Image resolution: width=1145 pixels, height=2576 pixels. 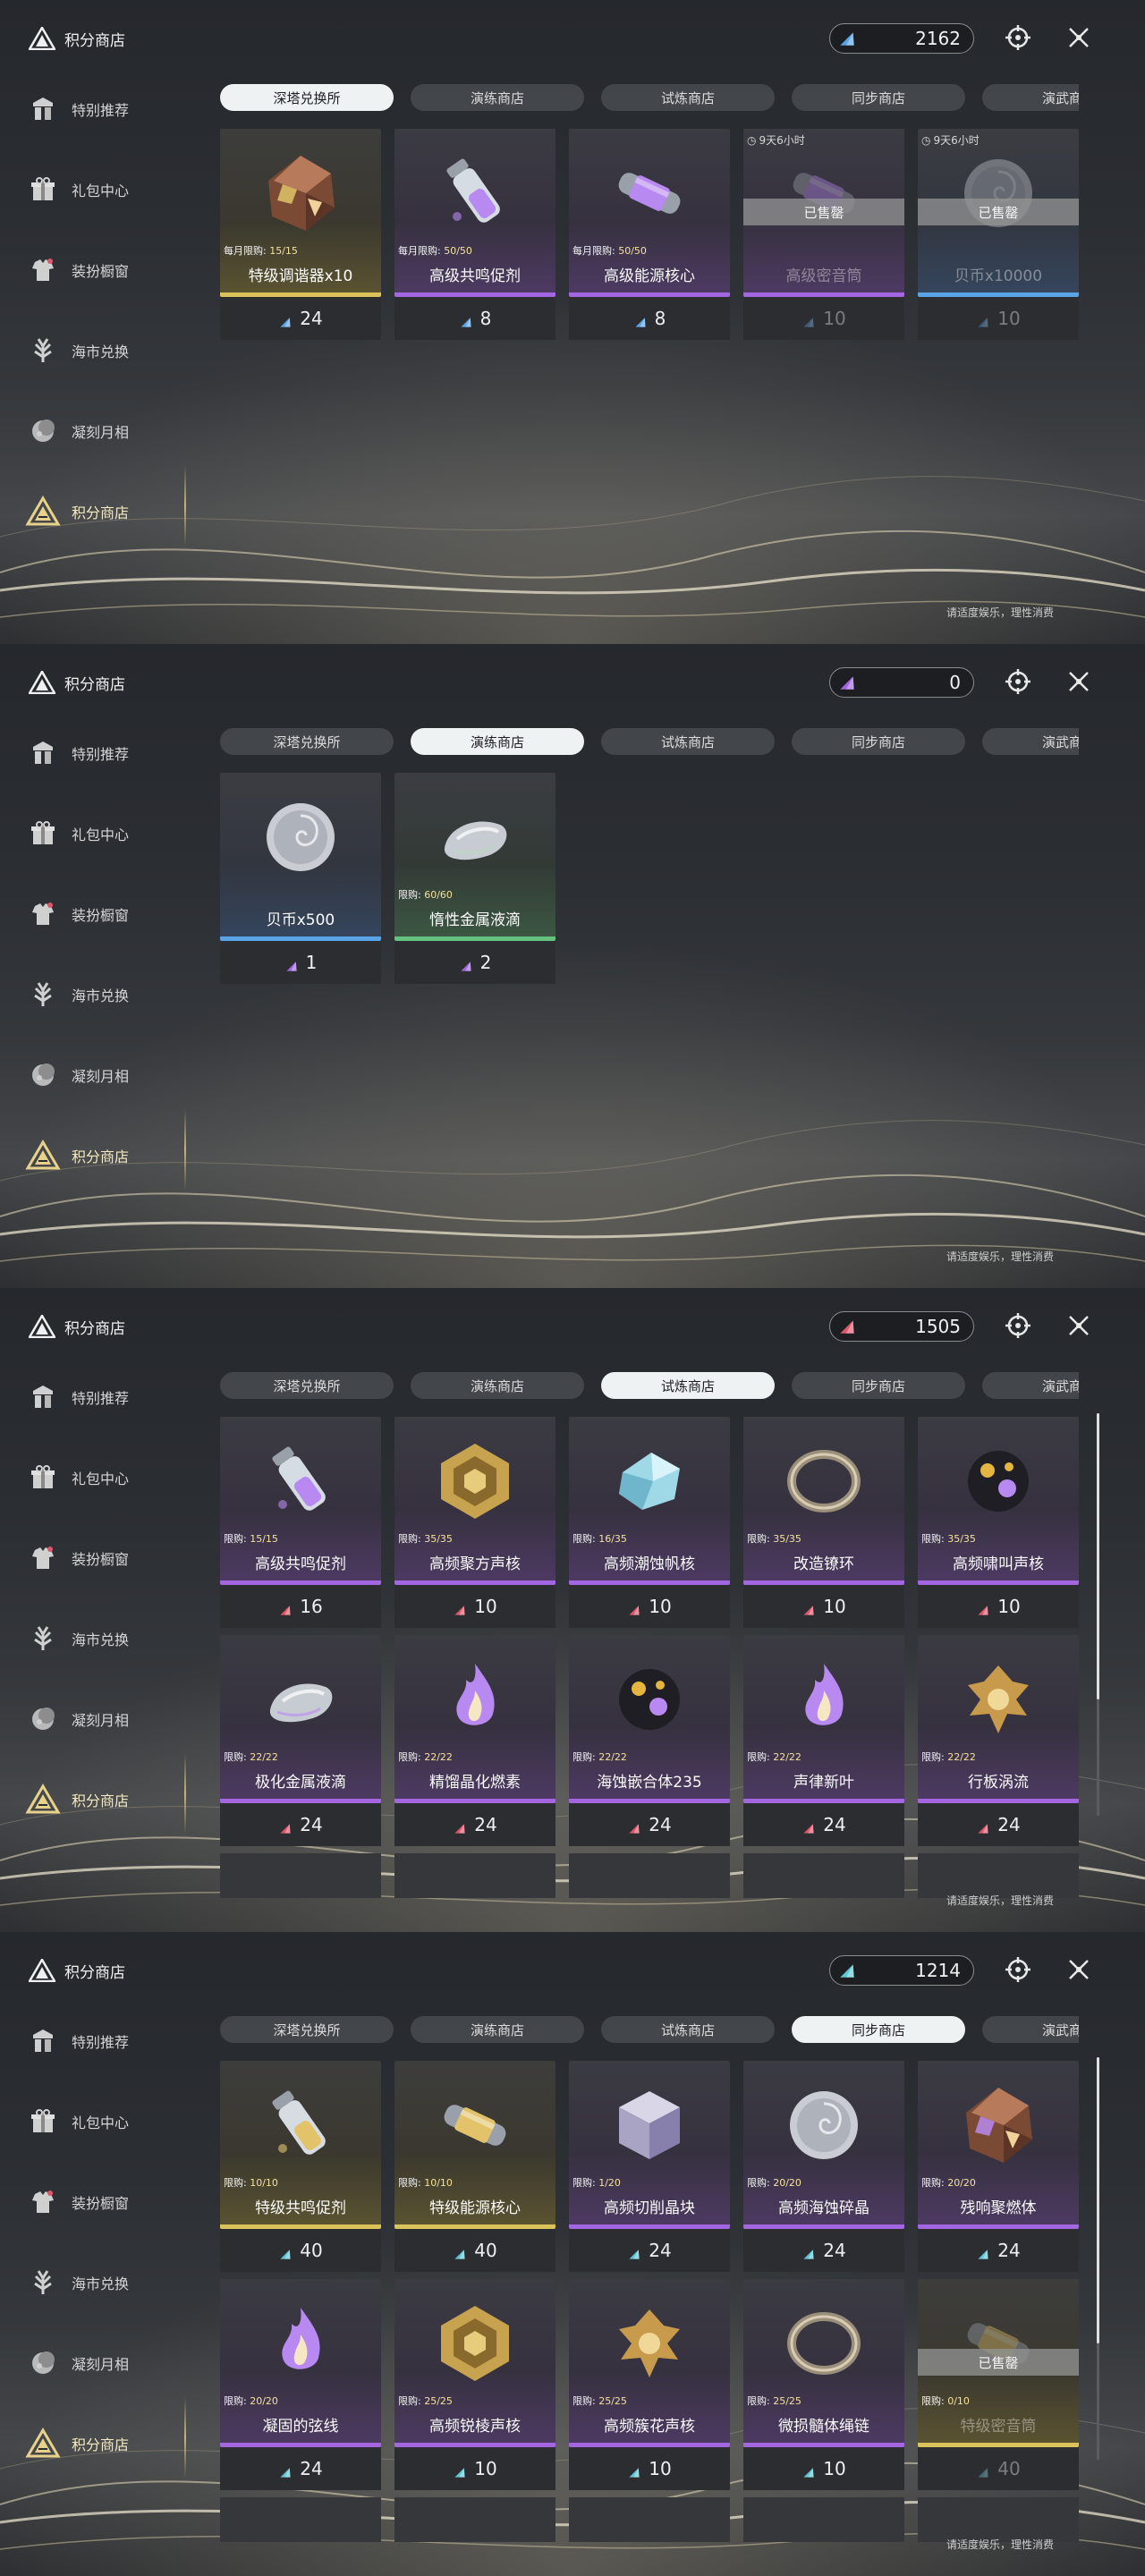 I want to click on shop-item-card: 已售罄 限购: 0/10 特级密音筒 40, so click(x=998, y=2384).